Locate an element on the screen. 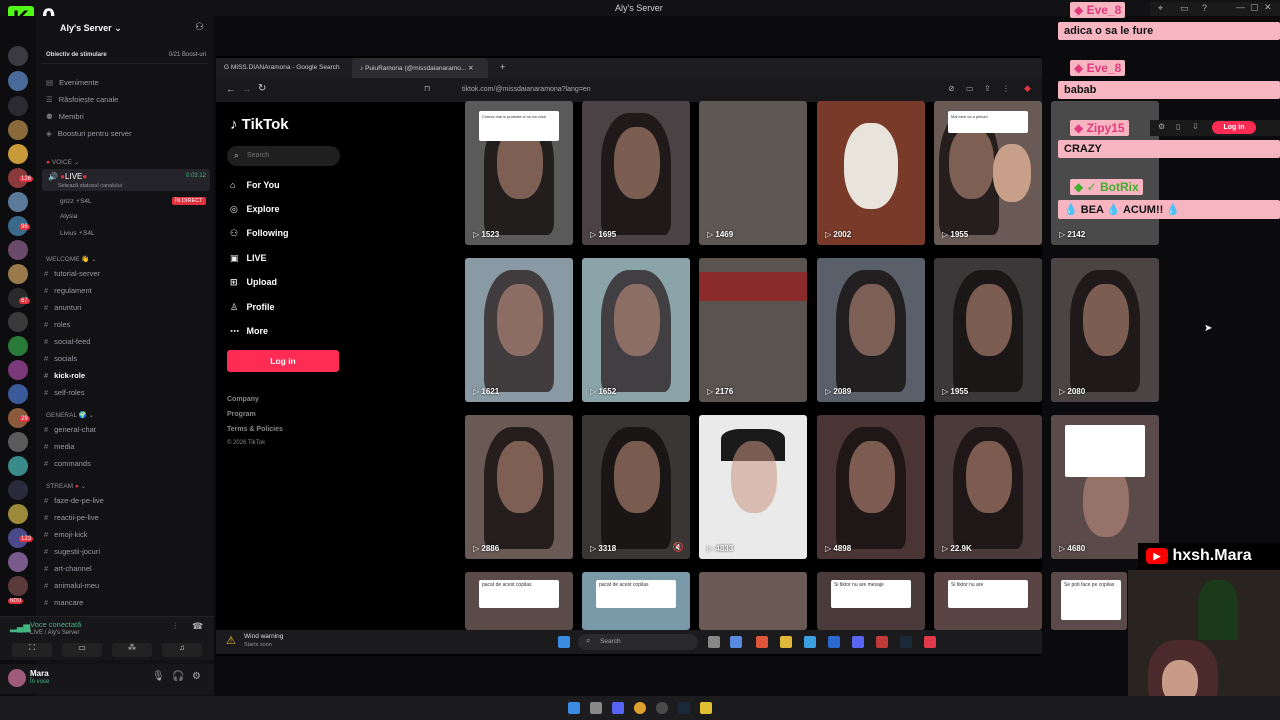 The image size is (1280, 720). edge-icon is located at coordinates (834, 642).